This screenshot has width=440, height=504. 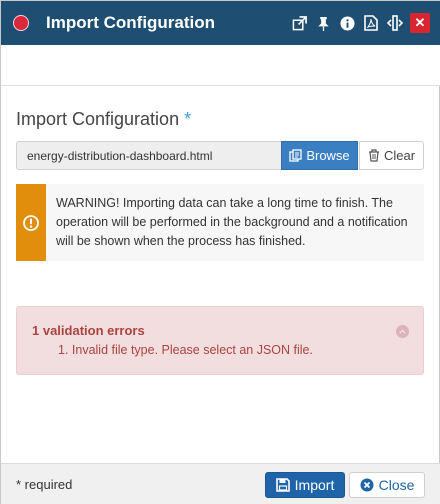 What do you see at coordinates (420, 23) in the screenshot?
I see `close-window-button: ✕` at bounding box center [420, 23].